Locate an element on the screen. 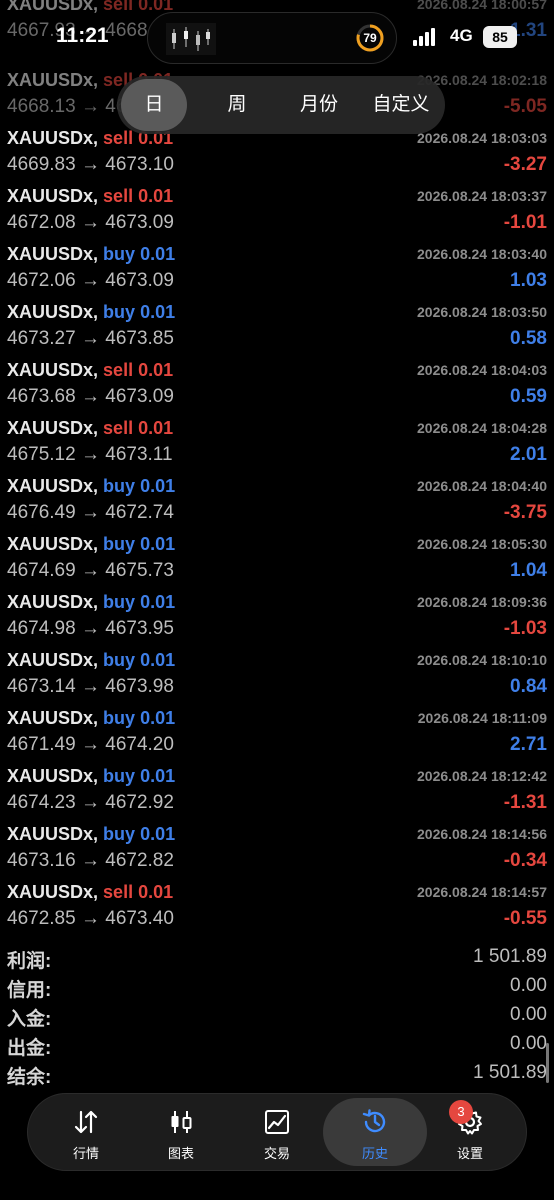  island-badge-value: 79 is located at coordinates (370, 38).